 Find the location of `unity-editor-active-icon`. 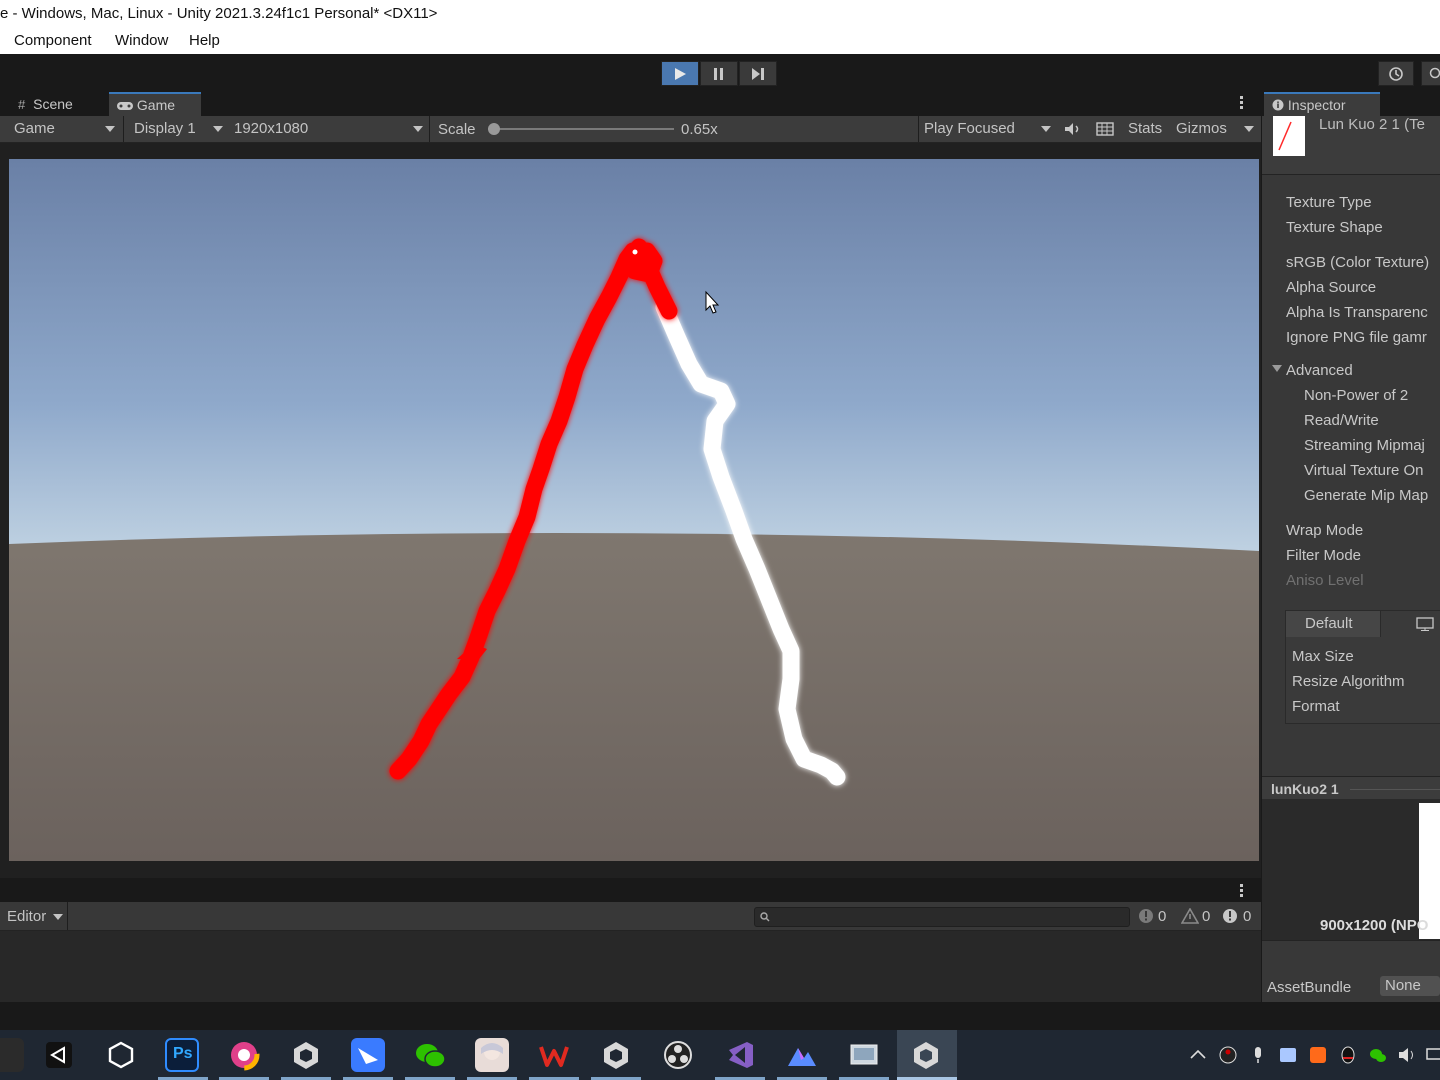

unity-editor-active-icon is located at coordinates (926, 1055).